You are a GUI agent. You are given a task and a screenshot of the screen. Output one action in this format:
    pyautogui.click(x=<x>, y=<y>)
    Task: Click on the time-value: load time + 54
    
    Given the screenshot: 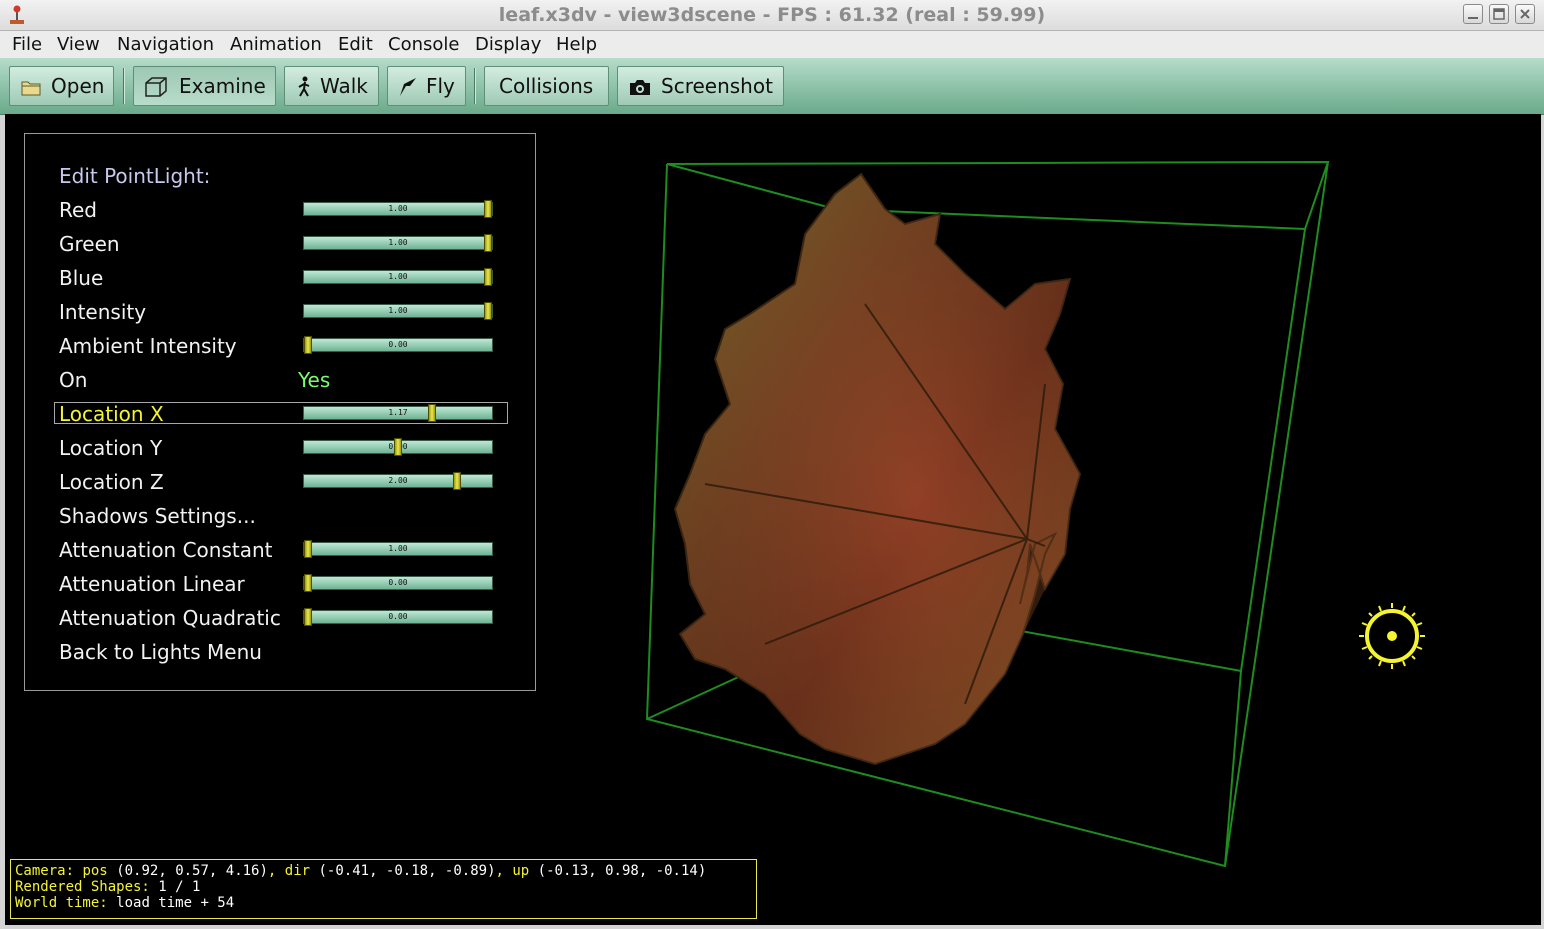 What is the action you would take?
    pyautogui.click(x=175, y=903)
    